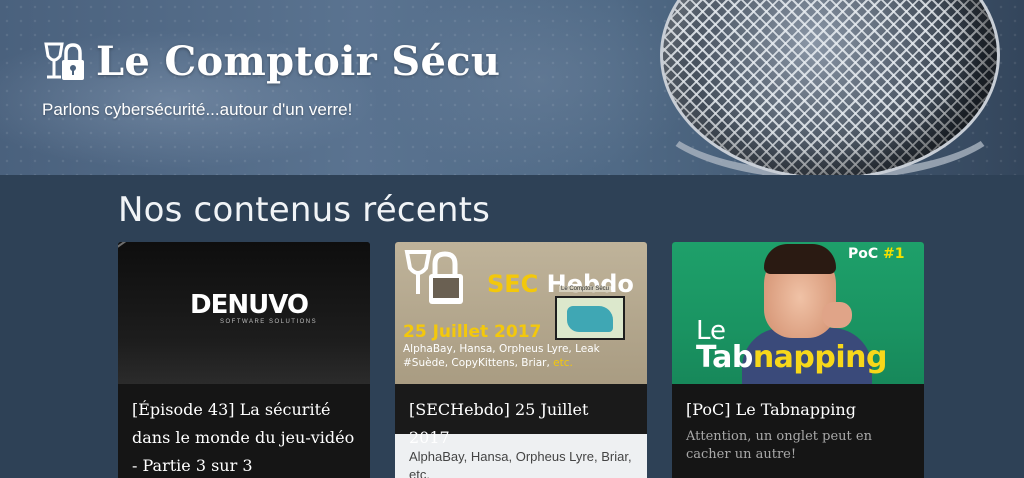 The height and width of the screenshot is (478, 1024). Describe the element at coordinates (561, 363) in the screenshot. I see `topics-etc: etc.` at that location.